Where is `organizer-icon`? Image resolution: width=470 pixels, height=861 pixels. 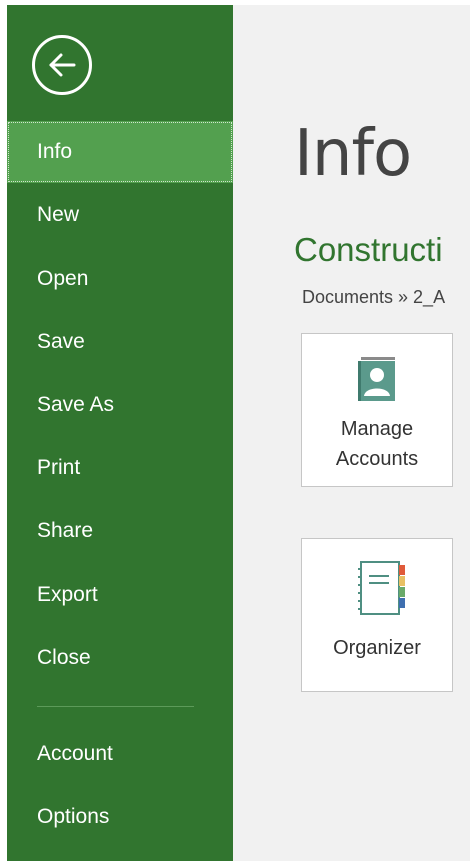 organizer-icon is located at coordinates (381, 588).